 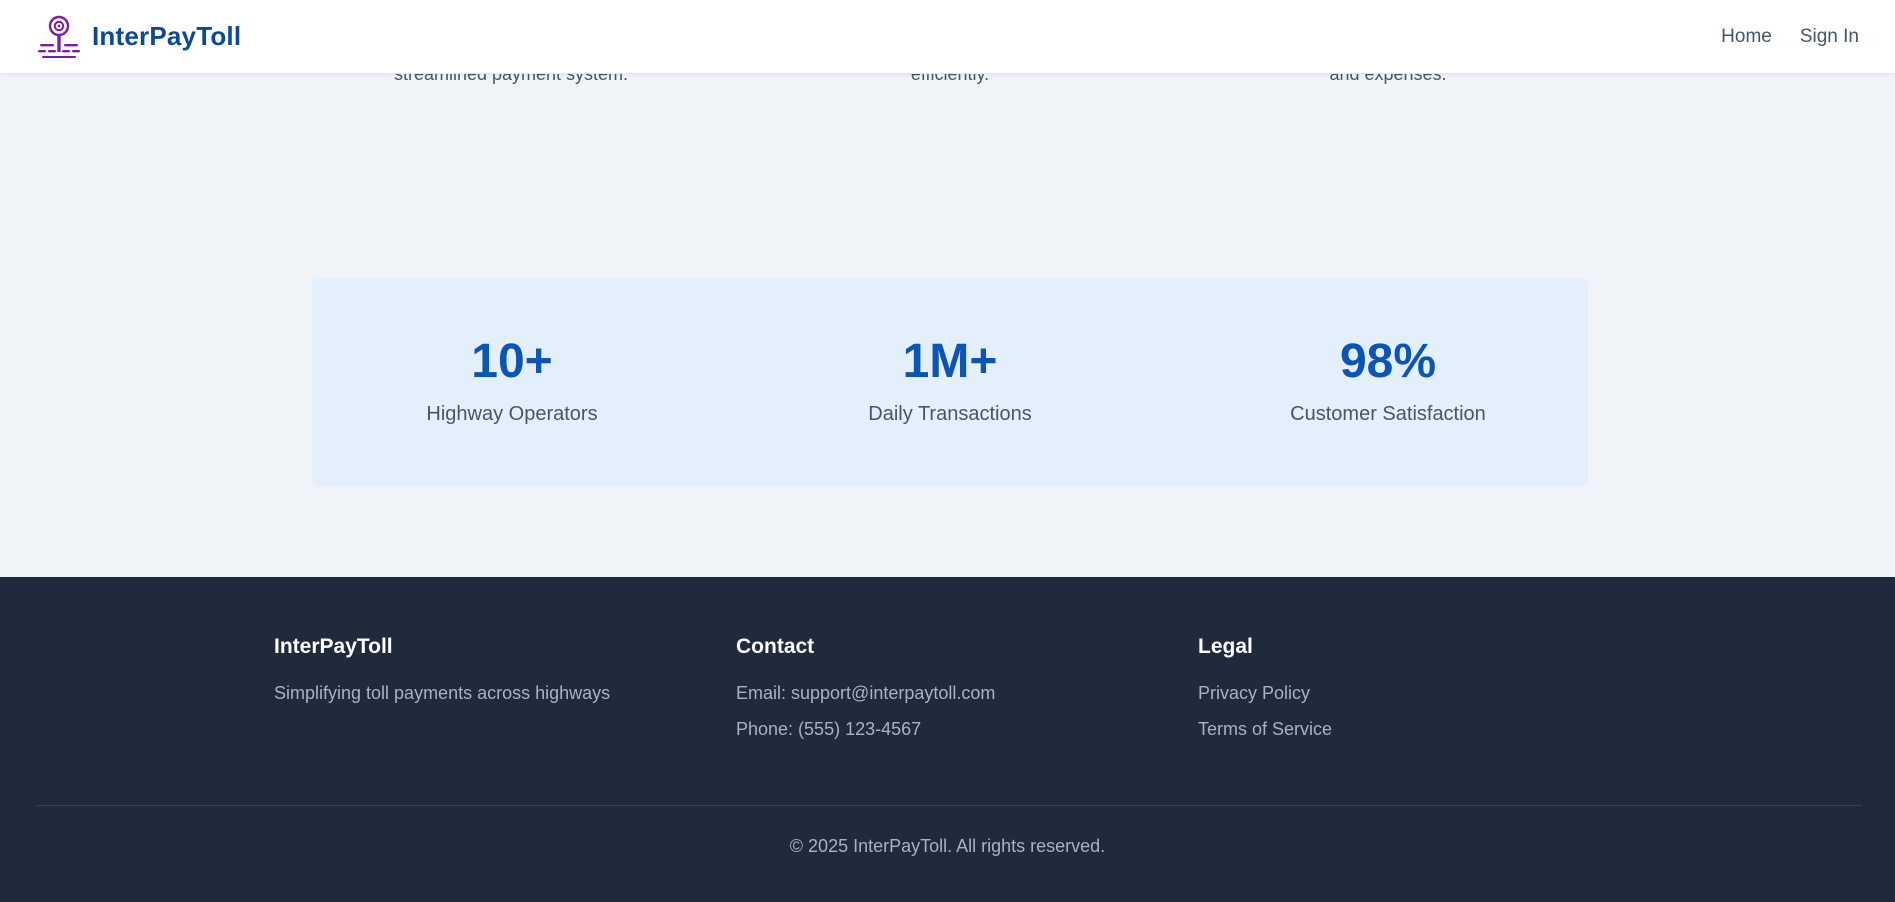 I want to click on toll-meter-icon, so click(x=59, y=37).